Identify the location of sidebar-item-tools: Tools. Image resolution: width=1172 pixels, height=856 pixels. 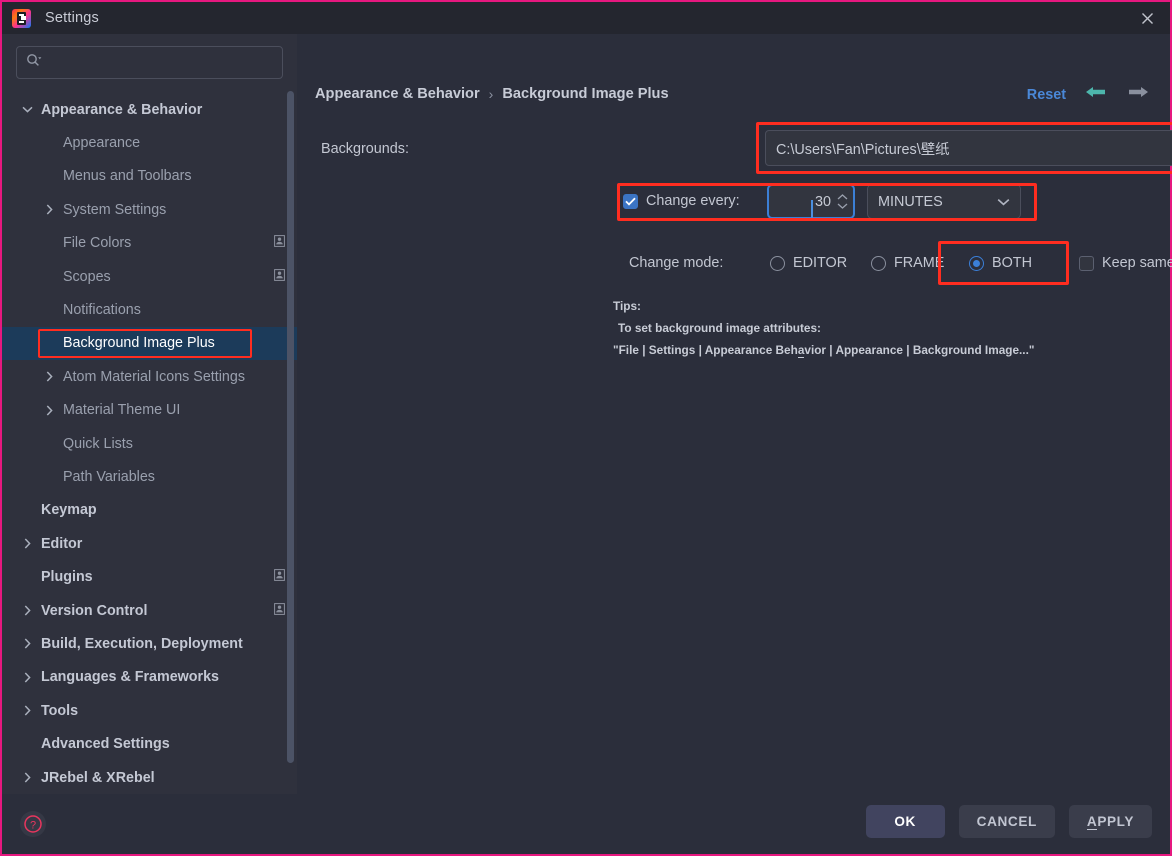
(149, 710).